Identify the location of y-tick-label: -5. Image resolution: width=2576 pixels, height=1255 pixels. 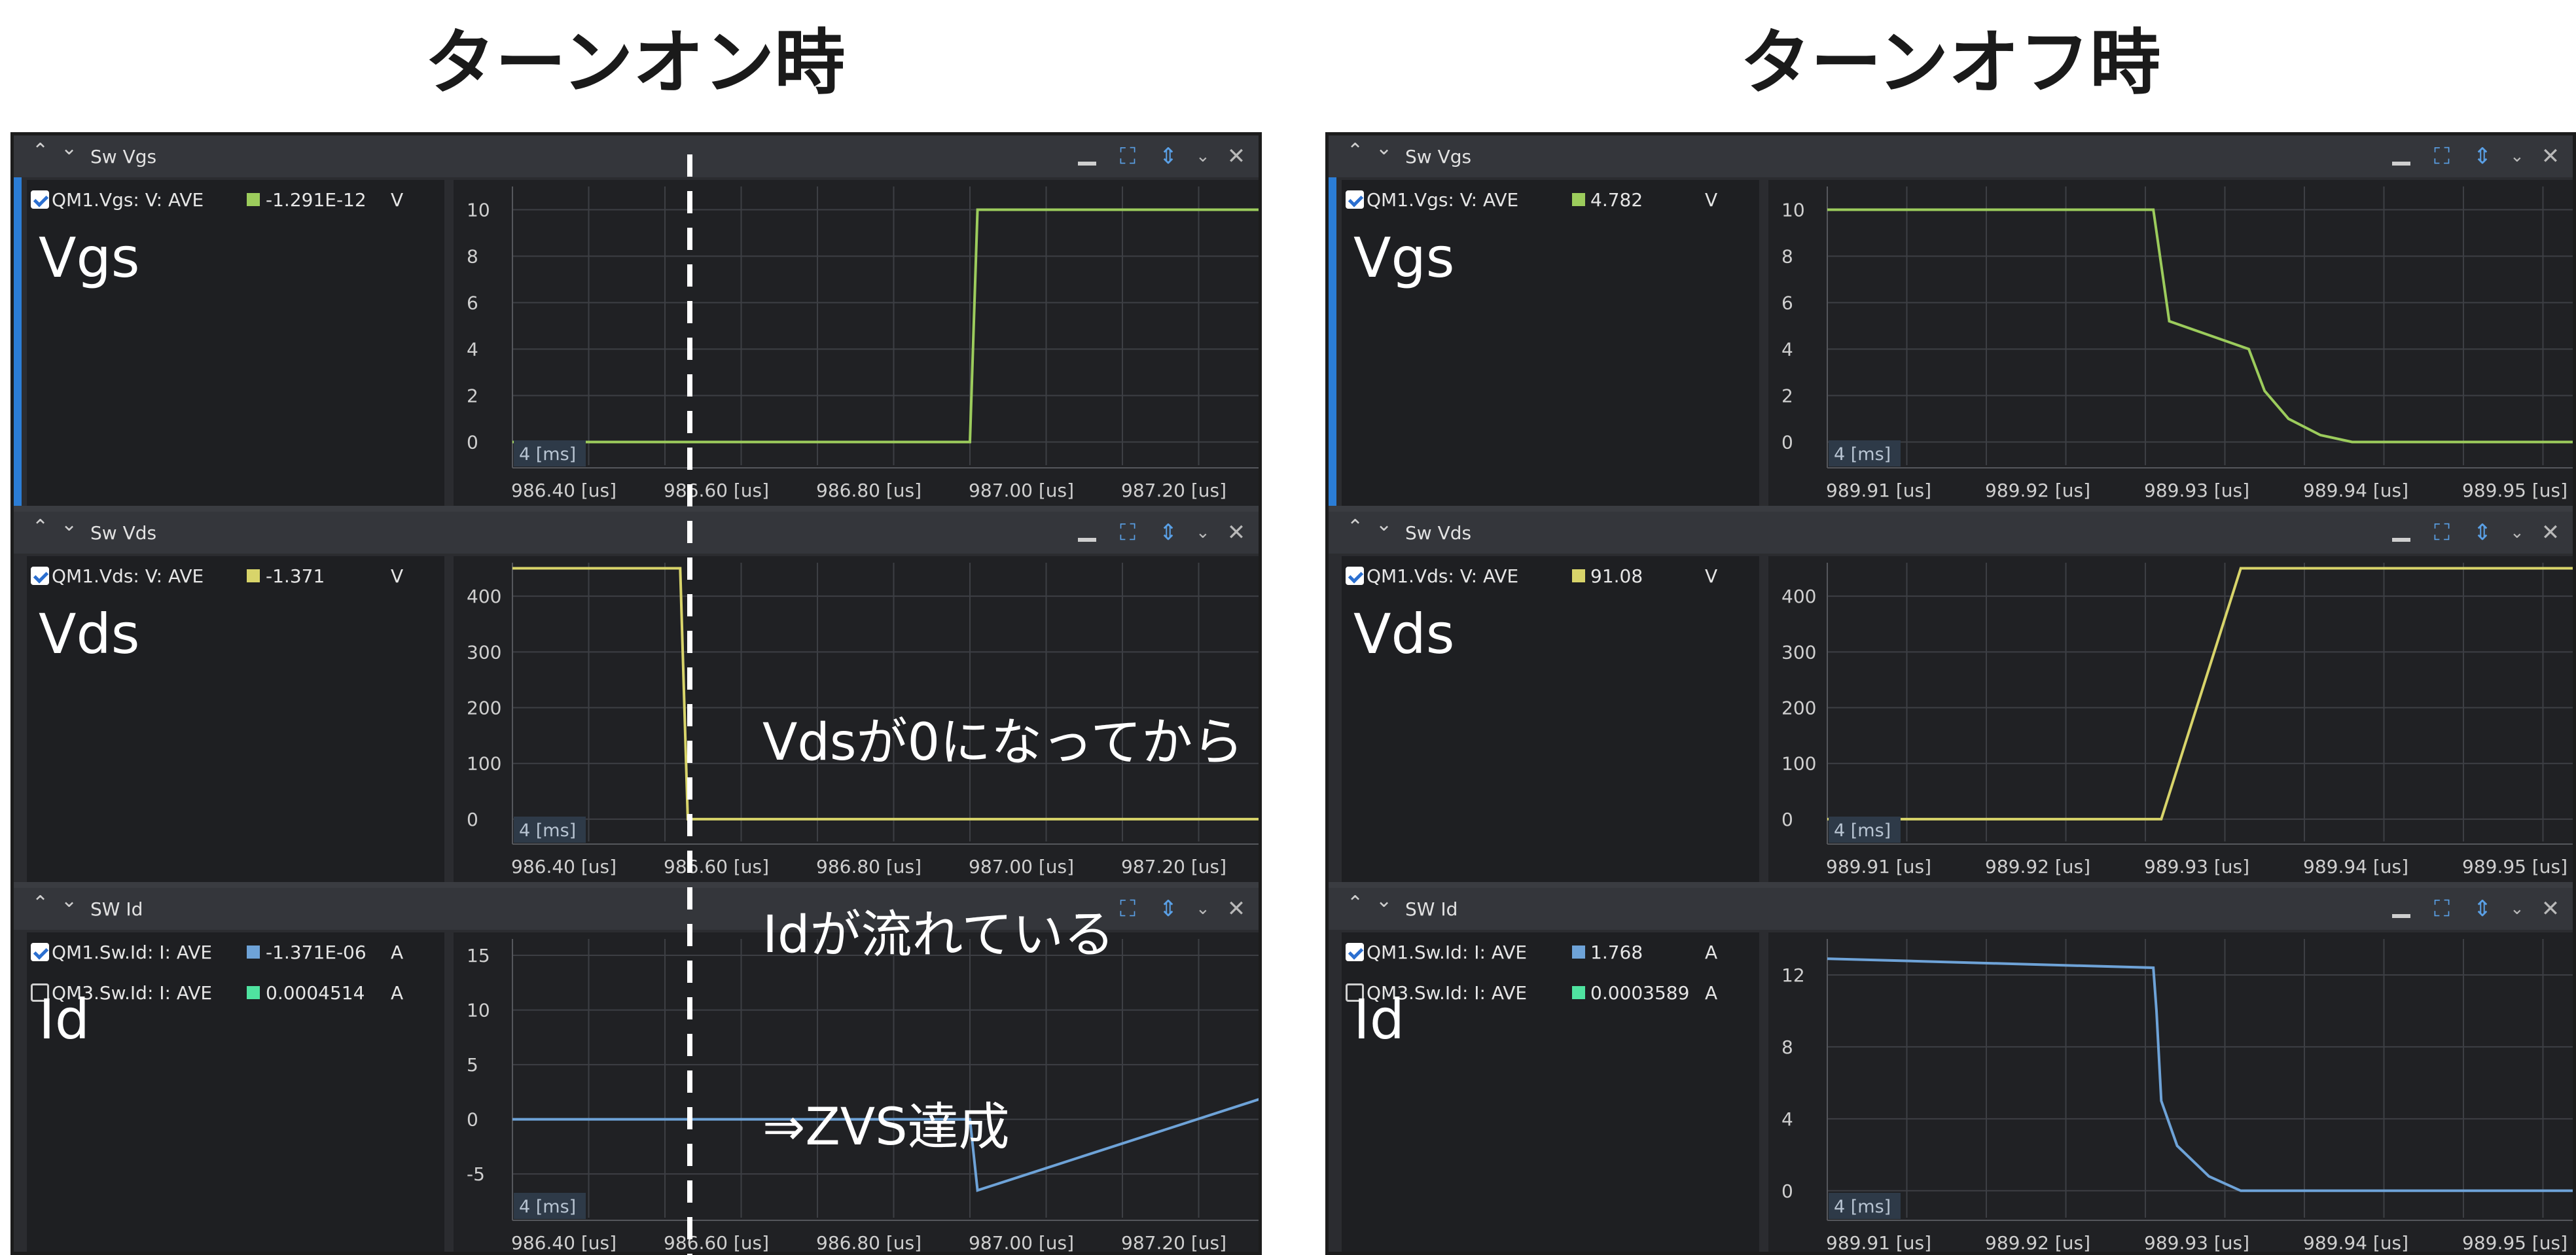
(476, 1174).